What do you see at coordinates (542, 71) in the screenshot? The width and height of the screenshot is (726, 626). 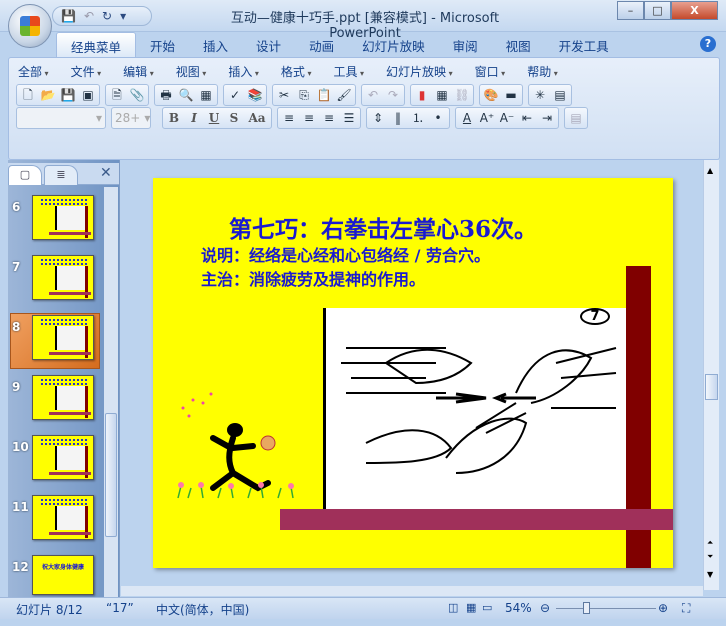 I see `menu-help: 帮助` at bounding box center [542, 71].